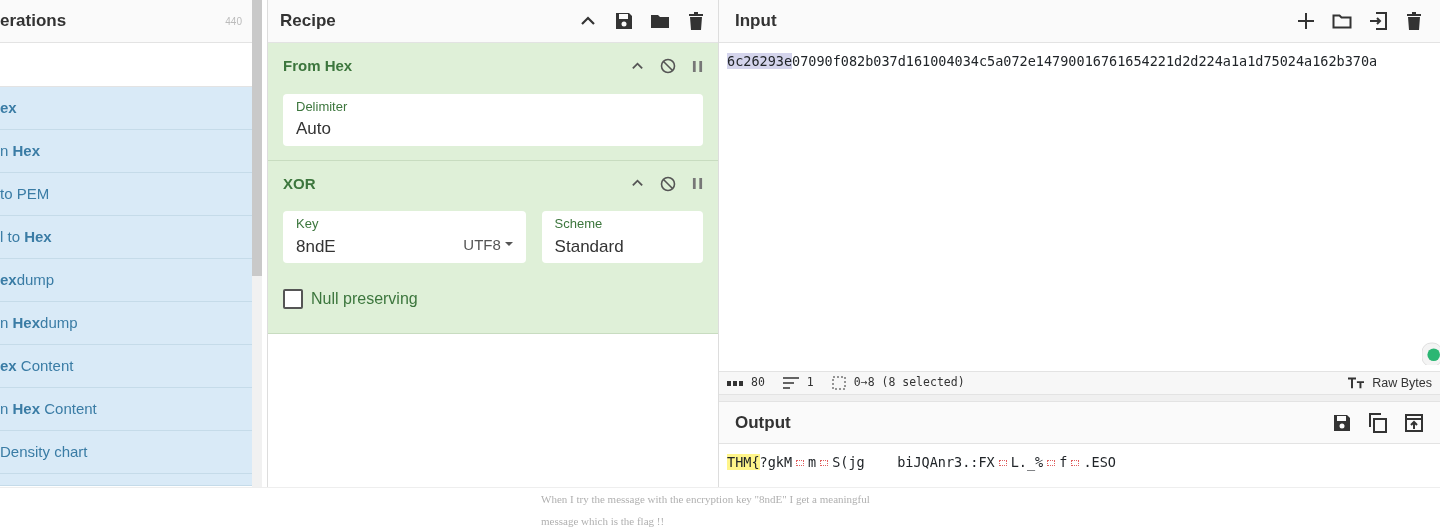 This screenshot has width=1440, height=528. I want to click on replace-input-icon, so click(1414, 422).